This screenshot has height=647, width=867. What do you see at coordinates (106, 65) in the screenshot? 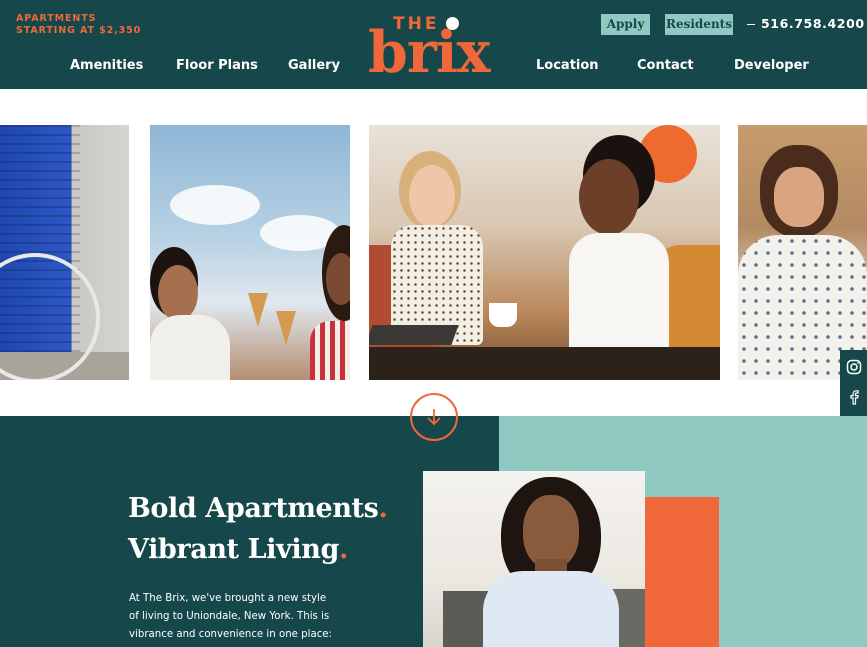
I see `nav-amenities: Amenities` at bounding box center [106, 65].